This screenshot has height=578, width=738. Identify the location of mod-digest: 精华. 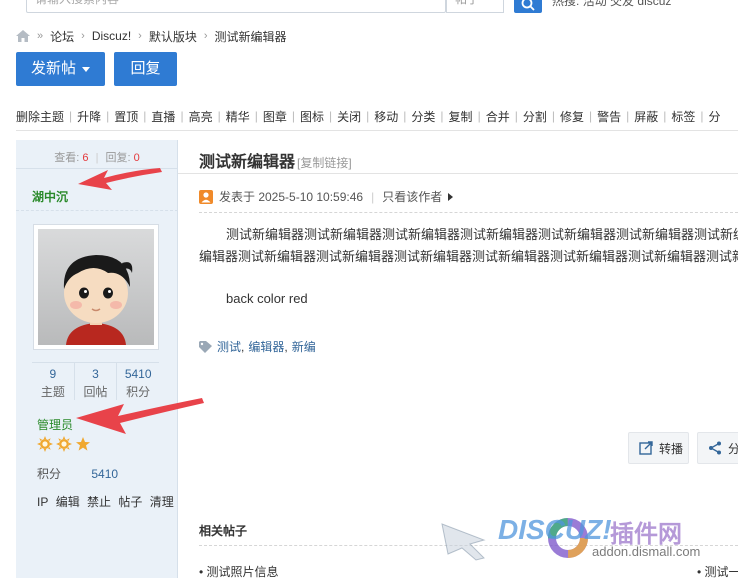
(238, 116).